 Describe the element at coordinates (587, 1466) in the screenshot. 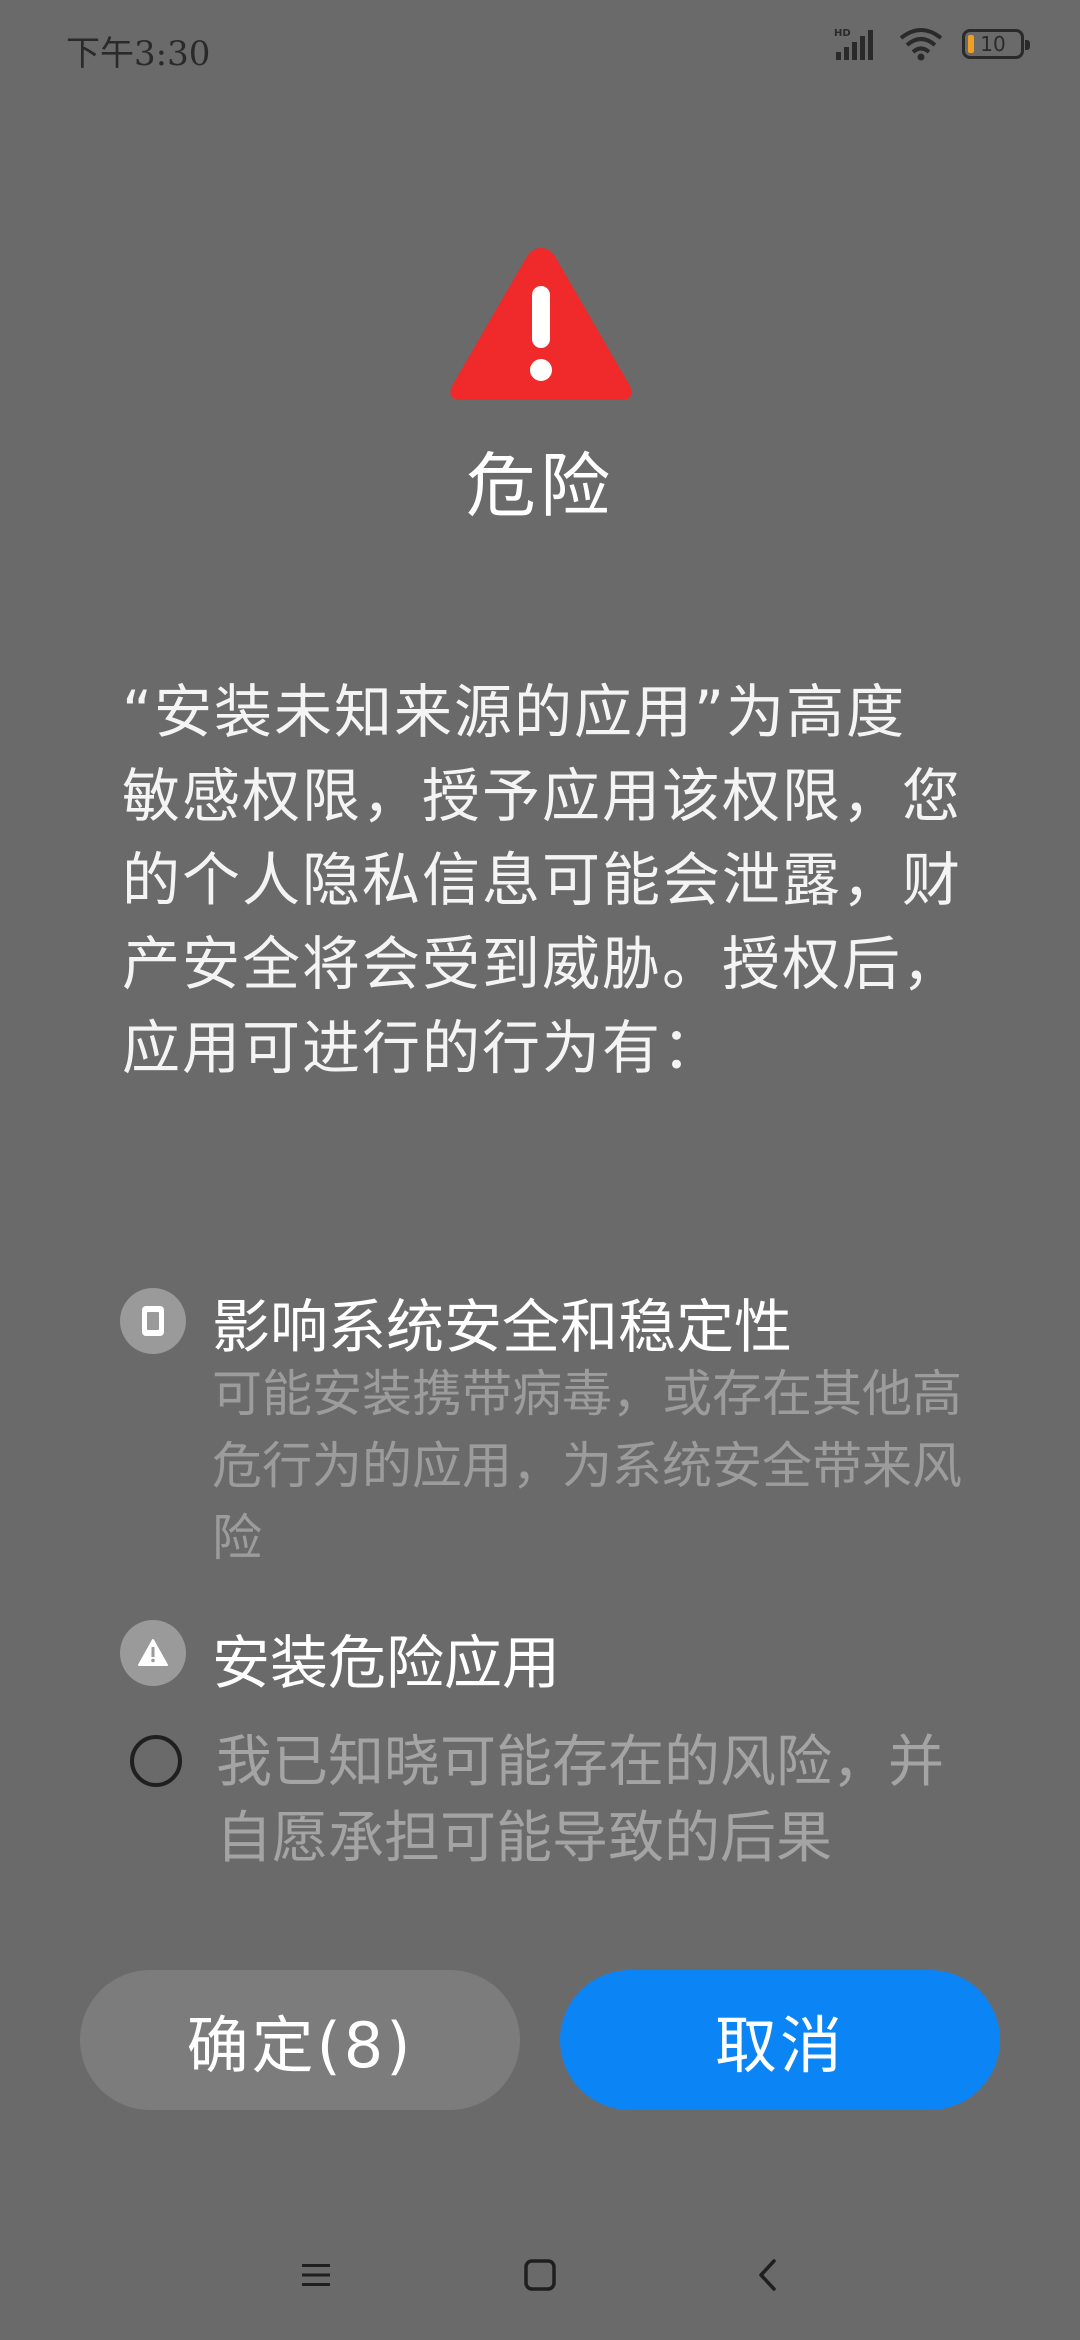

I see `item-desc: 可能安装携带病毒，或存在其他高危行为的应用，为系统安全带来风险` at that location.